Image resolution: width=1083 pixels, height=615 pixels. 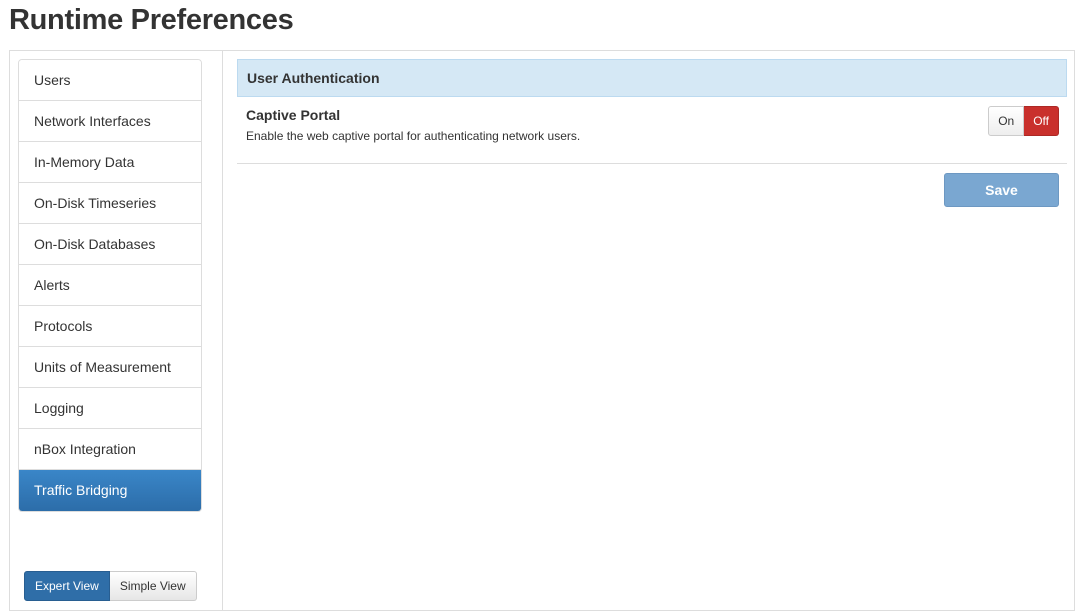 What do you see at coordinates (293, 115) in the screenshot?
I see `setting-title: Captive Portal` at bounding box center [293, 115].